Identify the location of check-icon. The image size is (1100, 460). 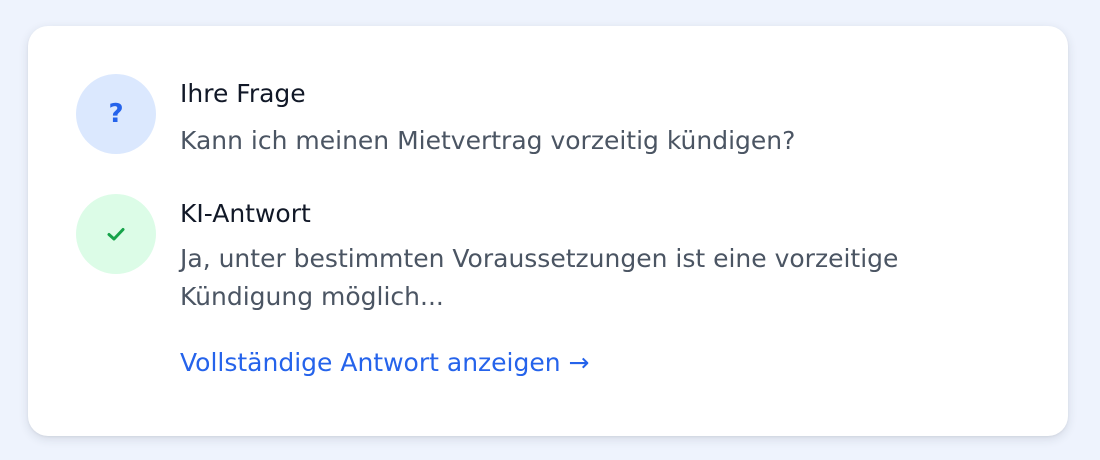
(116, 234).